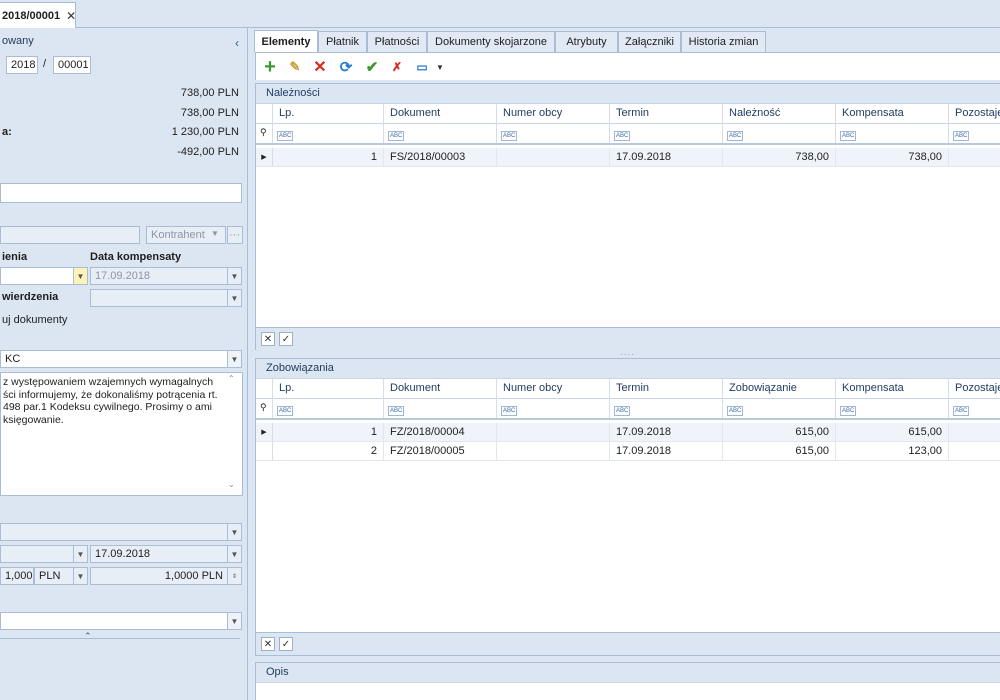  I want to click on compensation-date-field: 17.09.2018, so click(159, 276).